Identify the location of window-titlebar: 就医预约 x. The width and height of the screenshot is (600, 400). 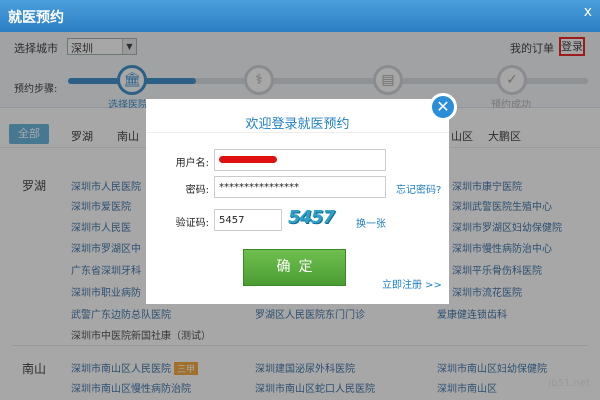
(300, 16).